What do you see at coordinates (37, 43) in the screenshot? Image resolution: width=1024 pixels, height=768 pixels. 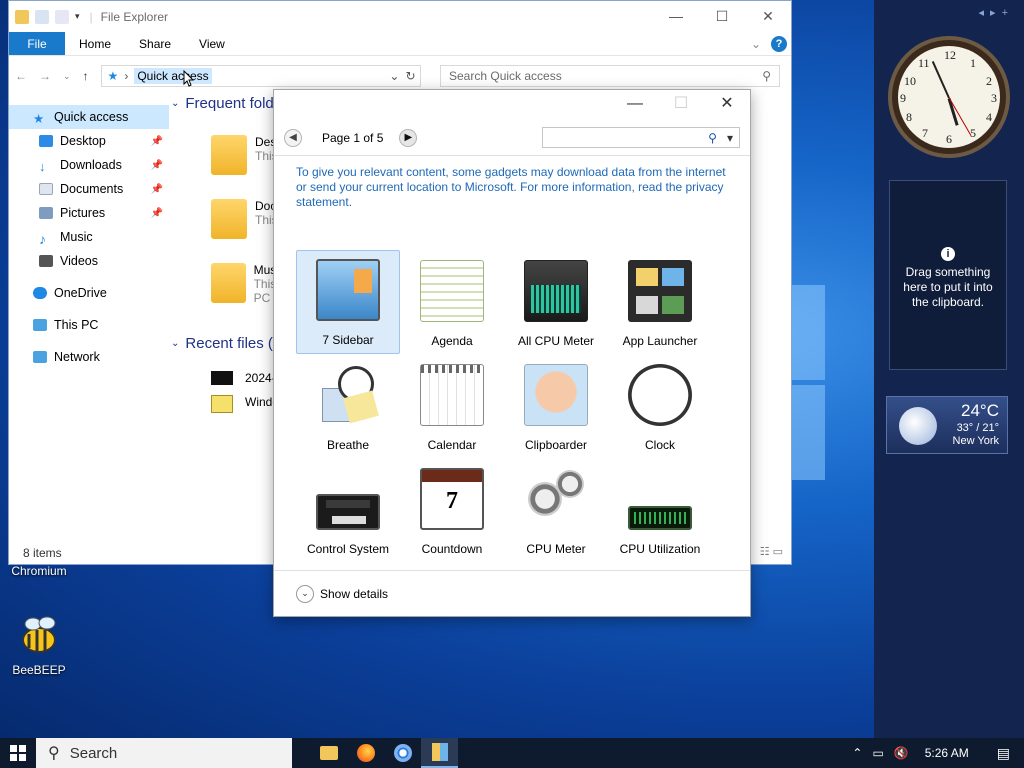 I see `tab-file: File` at bounding box center [37, 43].